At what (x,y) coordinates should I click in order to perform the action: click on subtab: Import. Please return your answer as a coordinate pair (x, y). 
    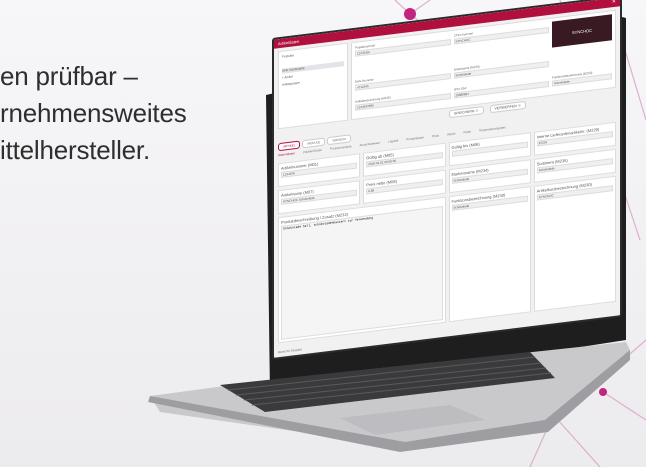
    Looking at the image, I should click on (451, 135).